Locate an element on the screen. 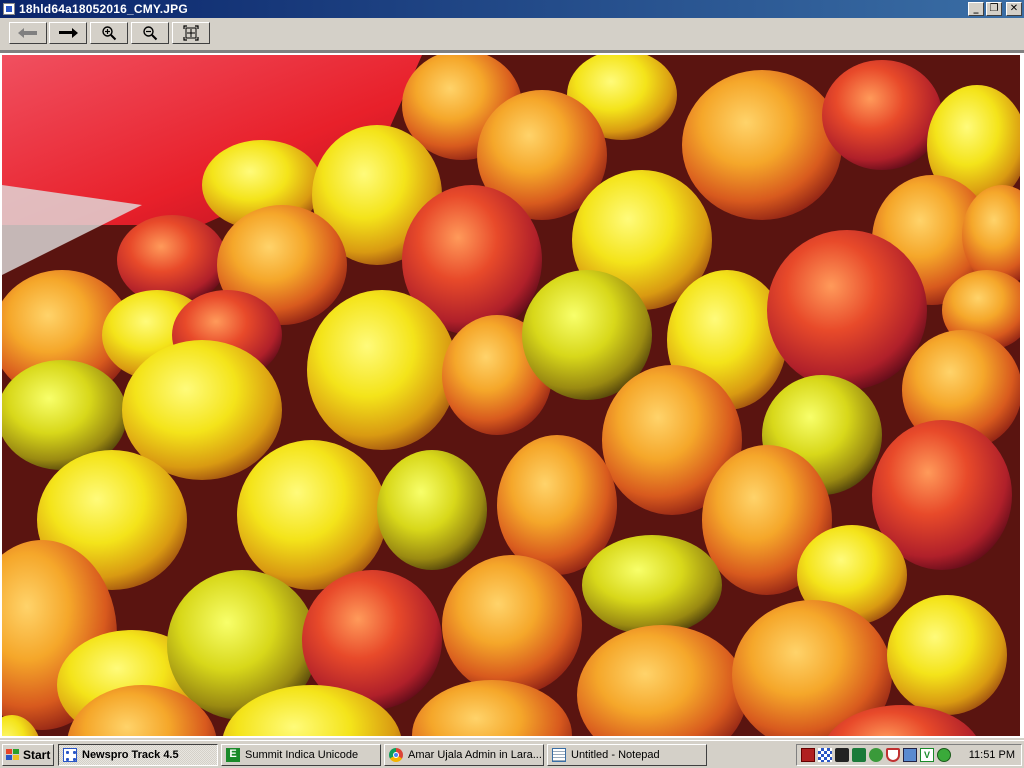  taskbar-clock: 11:51 PM is located at coordinates (992, 755).